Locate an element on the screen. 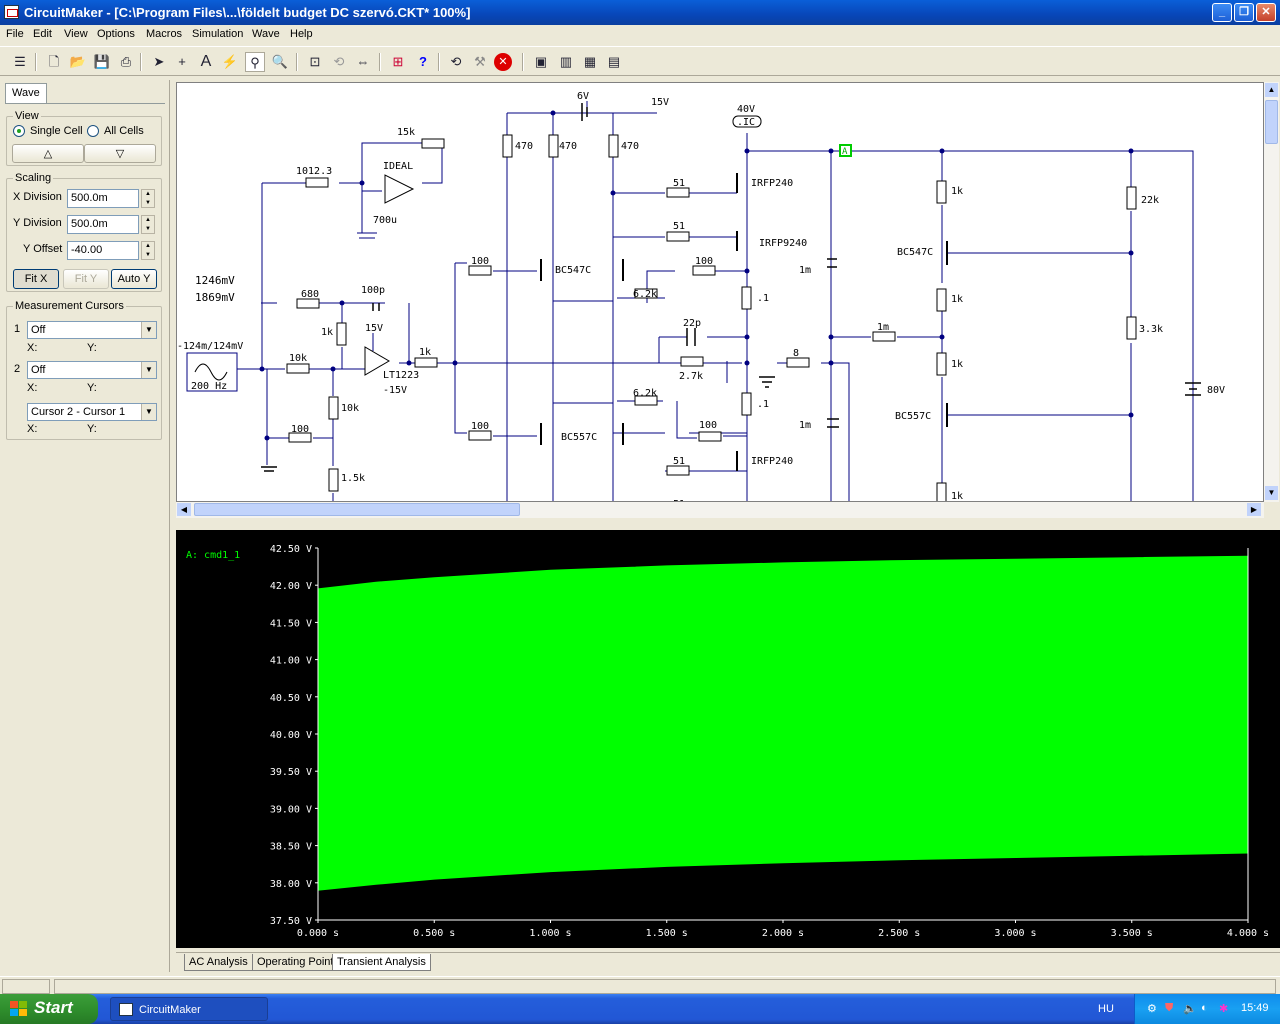 Image resolution: width=1280 pixels, height=1024 pixels. restore-button: ❐ is located at coordinates (1244, 12).